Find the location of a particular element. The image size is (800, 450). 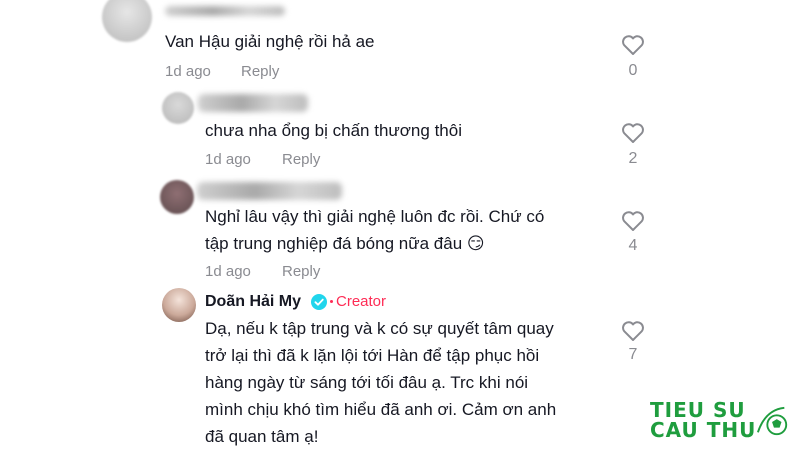

like-count: 4 is located at coordinates (633, 245).